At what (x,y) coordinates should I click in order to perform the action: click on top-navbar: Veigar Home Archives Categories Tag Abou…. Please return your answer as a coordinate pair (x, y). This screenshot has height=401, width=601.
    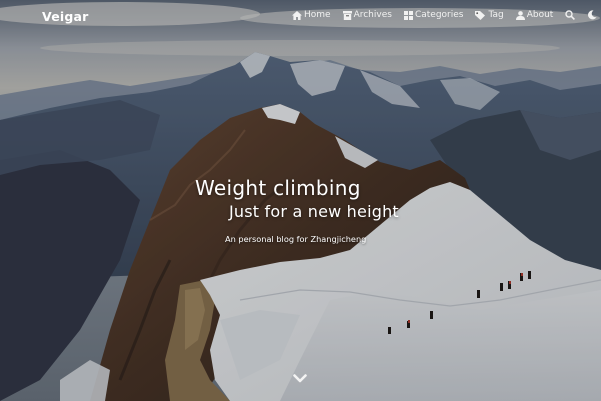
    Looking at the image, I should click on (300, 17).